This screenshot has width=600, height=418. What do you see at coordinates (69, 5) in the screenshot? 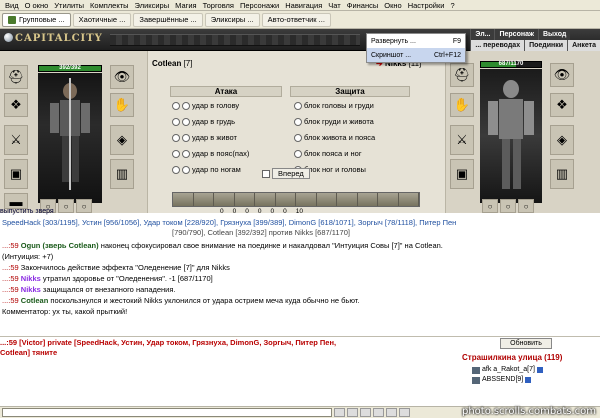
I see `menu-item-utilities: Утилиты` at bounding box center [69, 5].